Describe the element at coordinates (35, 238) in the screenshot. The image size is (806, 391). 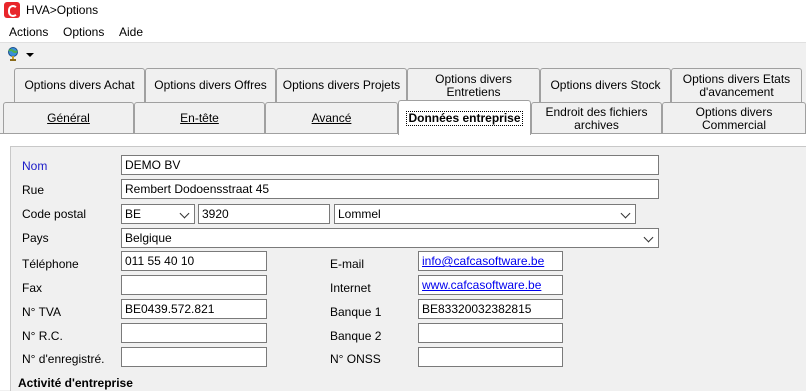
I see `country-label: Pays` at that location.